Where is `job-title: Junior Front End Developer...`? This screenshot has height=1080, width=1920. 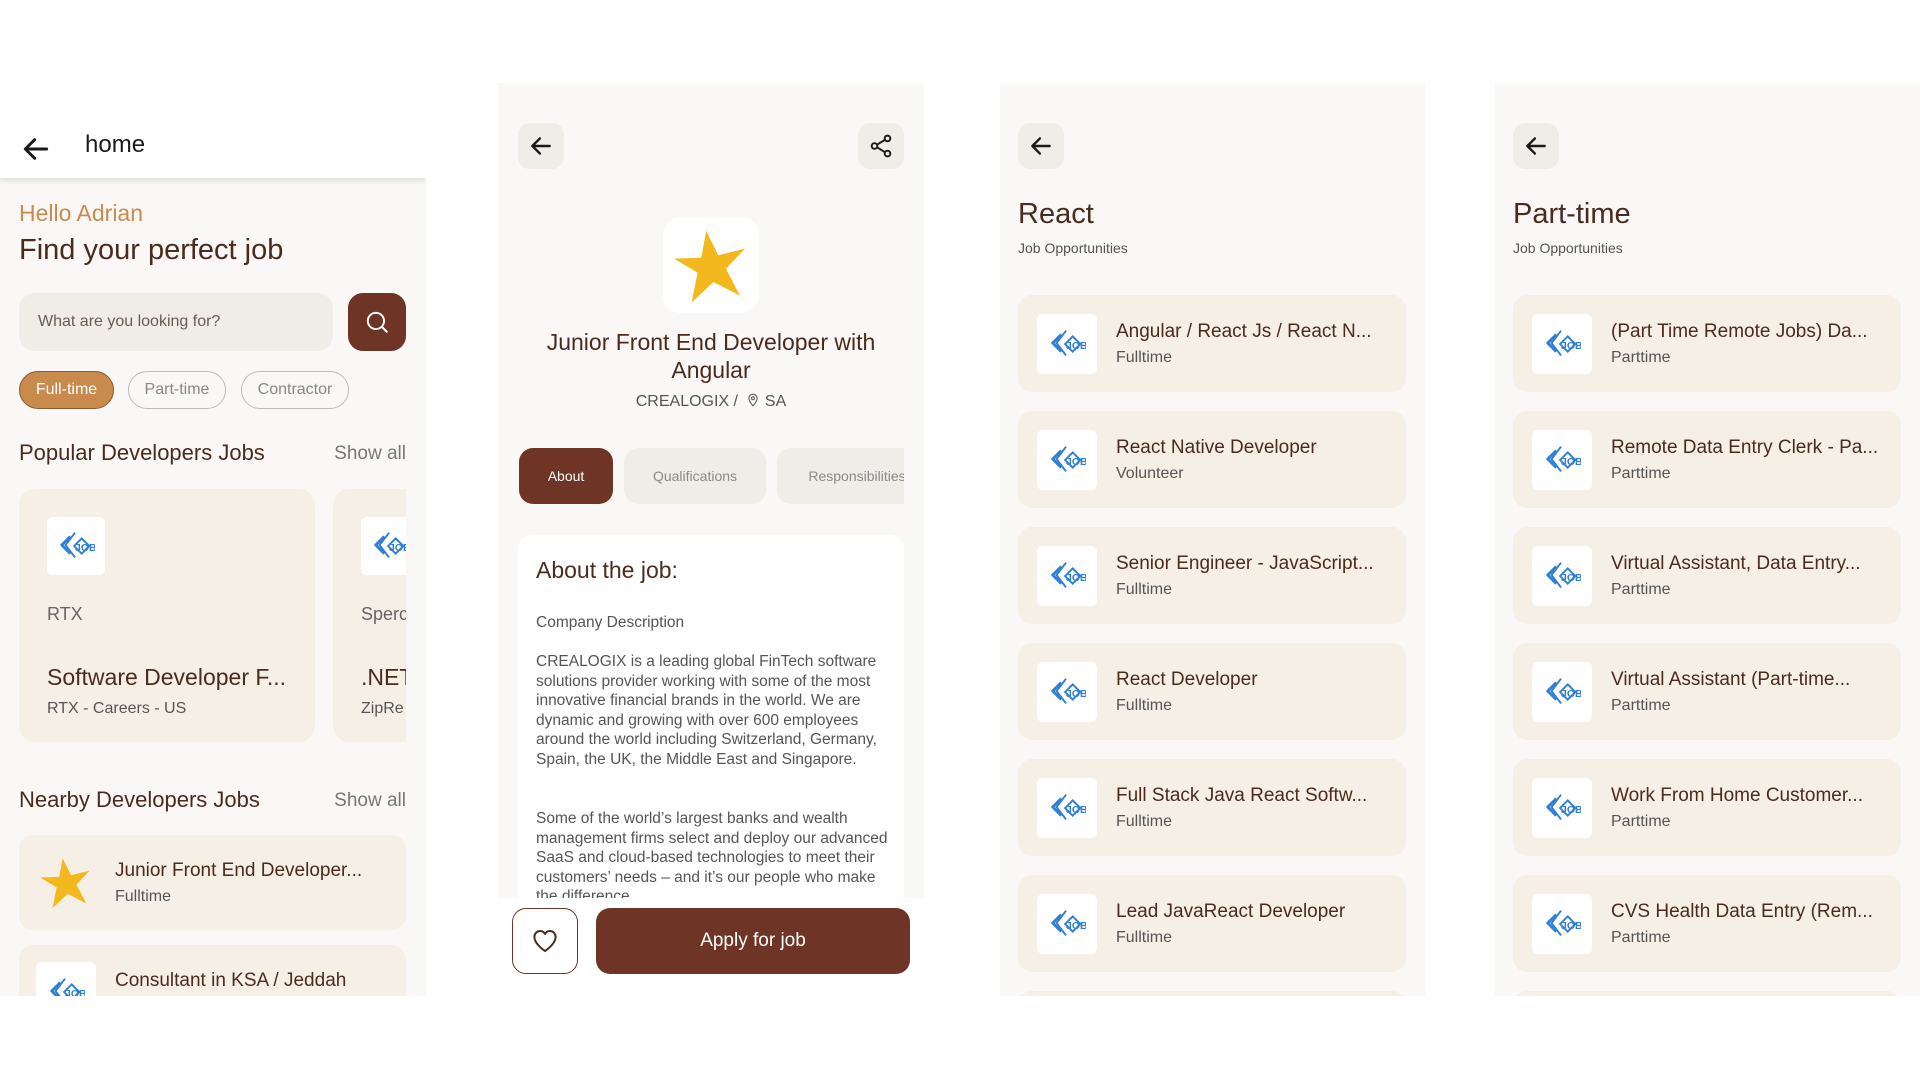
job-title: Junior Front End Developer... is located at coordinates (239, 870).